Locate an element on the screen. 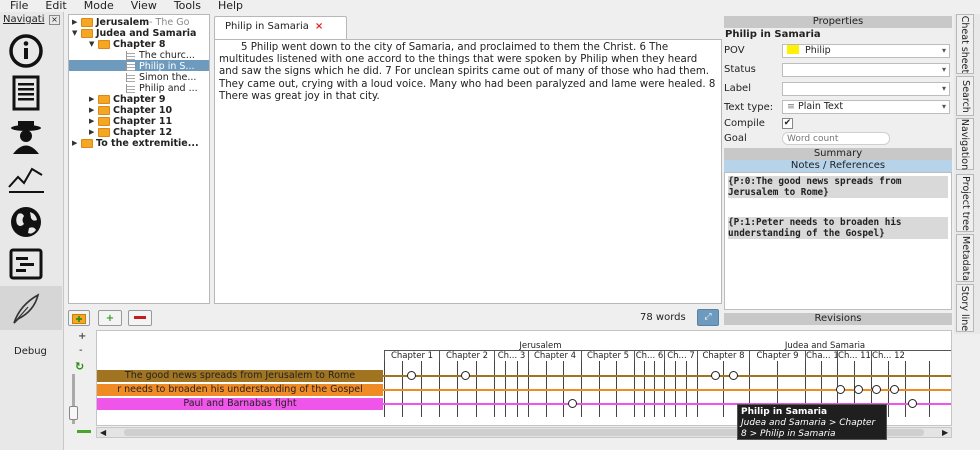  navigation-title: Navigati is located at coordinates (24, 19).